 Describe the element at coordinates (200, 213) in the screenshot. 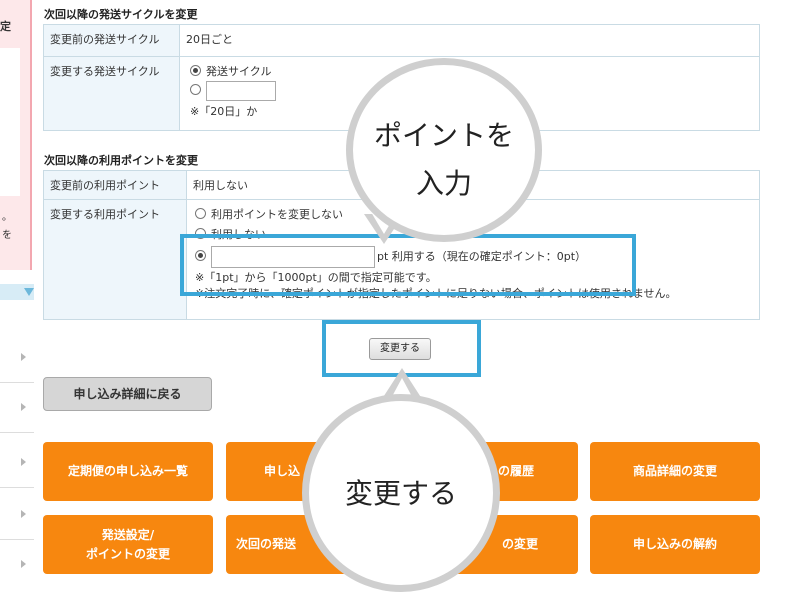

I see `points-radio-nochange` at that location.